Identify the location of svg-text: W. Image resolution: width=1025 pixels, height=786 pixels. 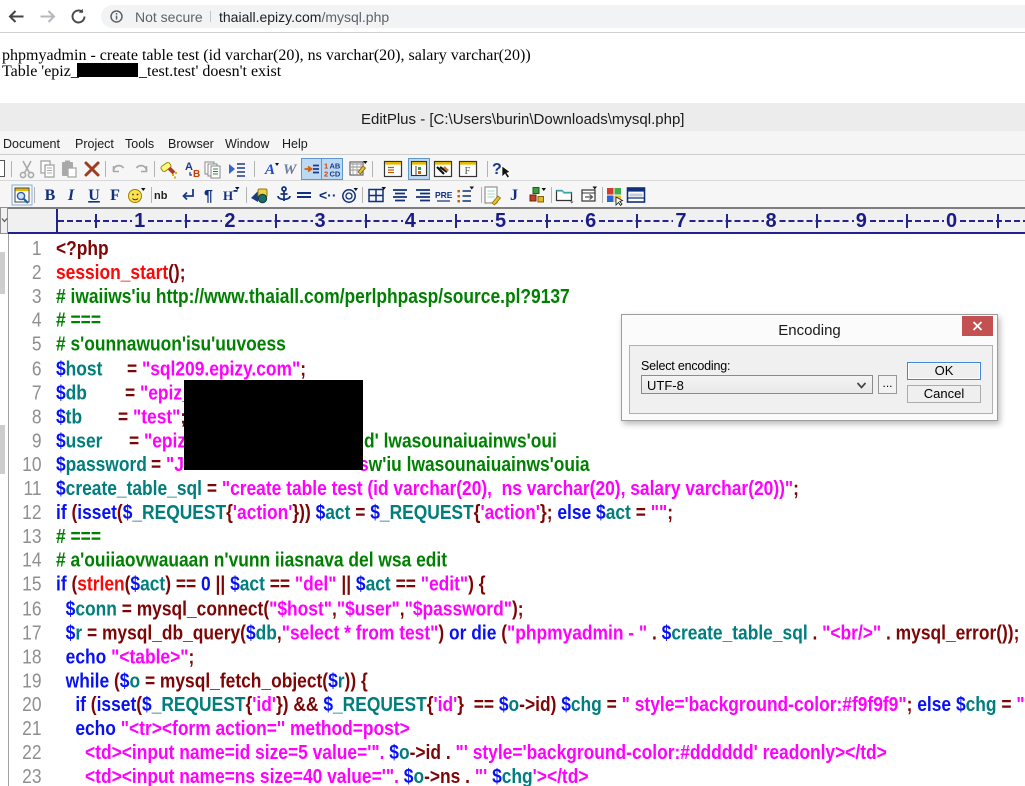
(290, 170).